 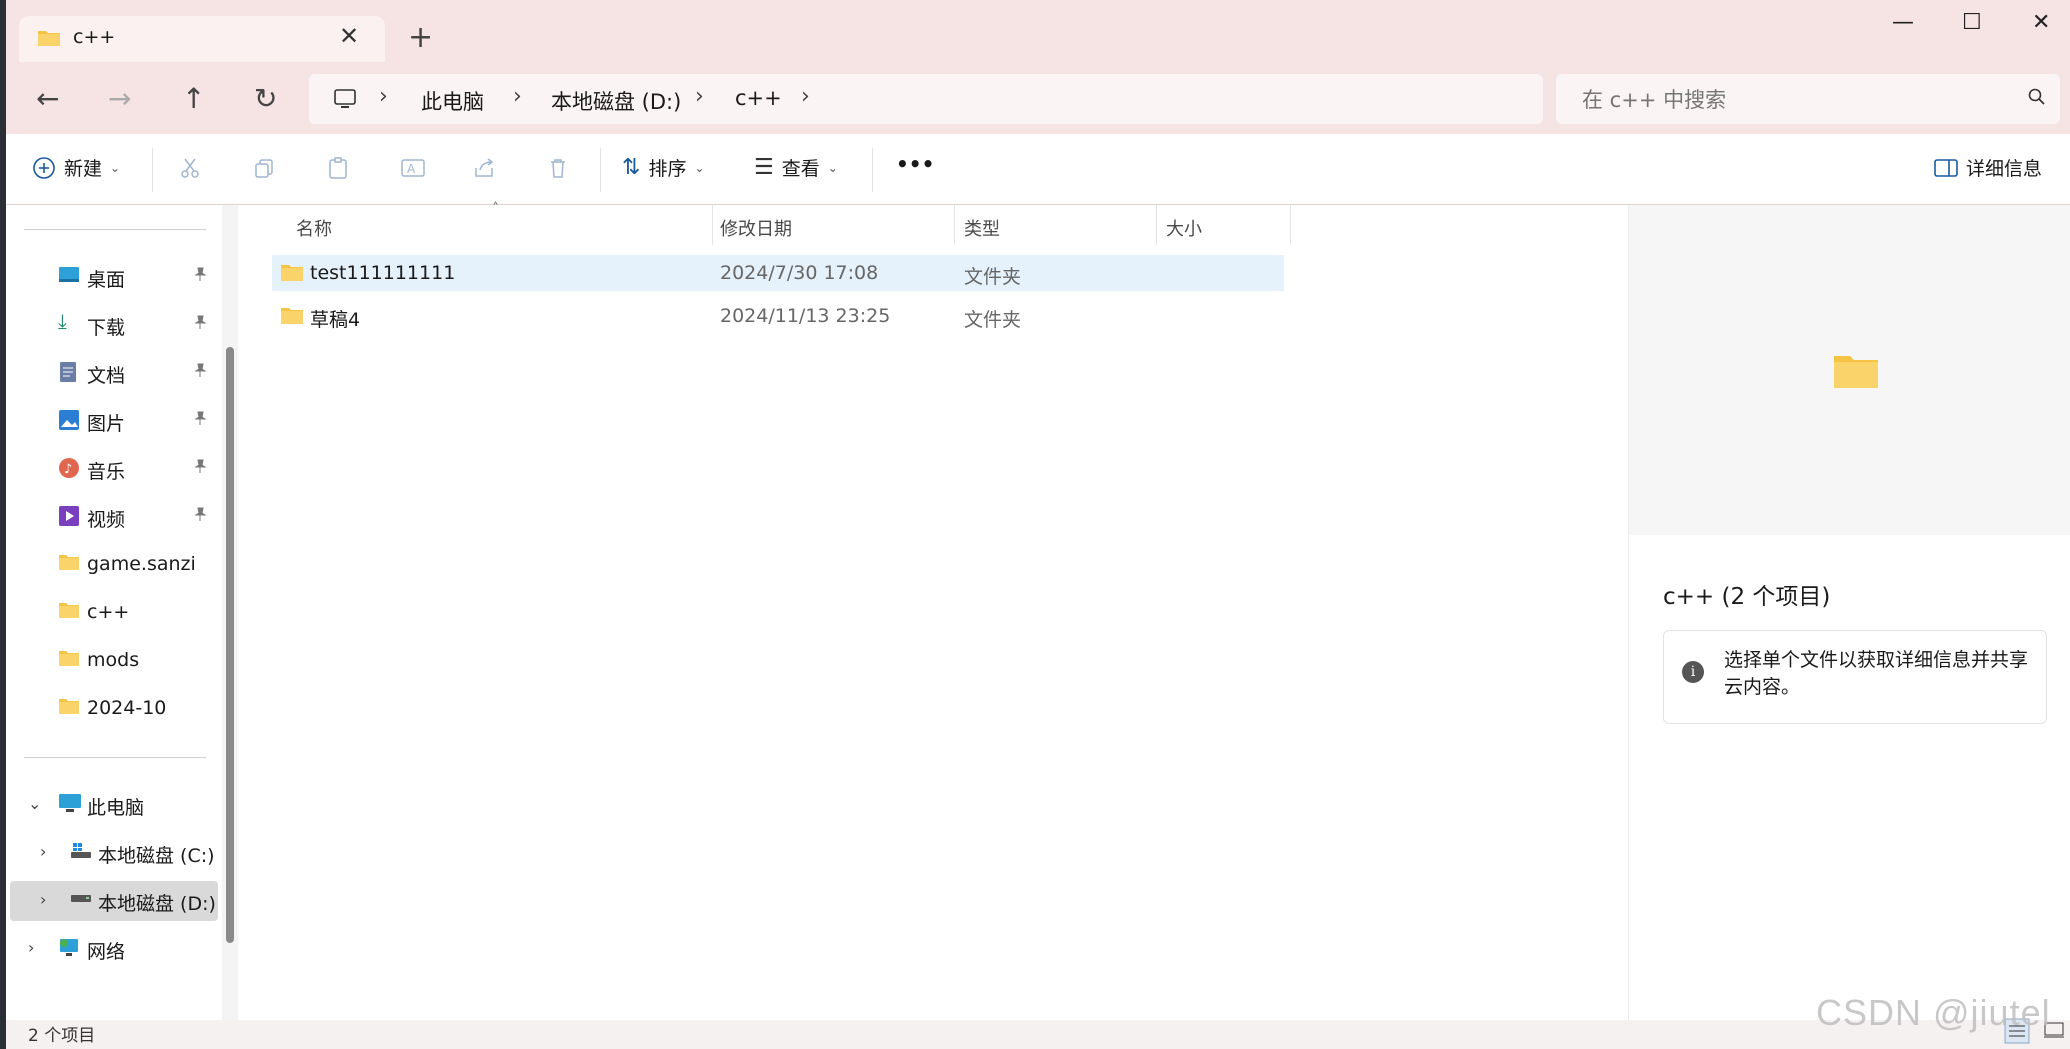 What do you see at coordinates (413, 170) in the screenshot?
I see `rename-icon: A` at bounding box center [413, 170].